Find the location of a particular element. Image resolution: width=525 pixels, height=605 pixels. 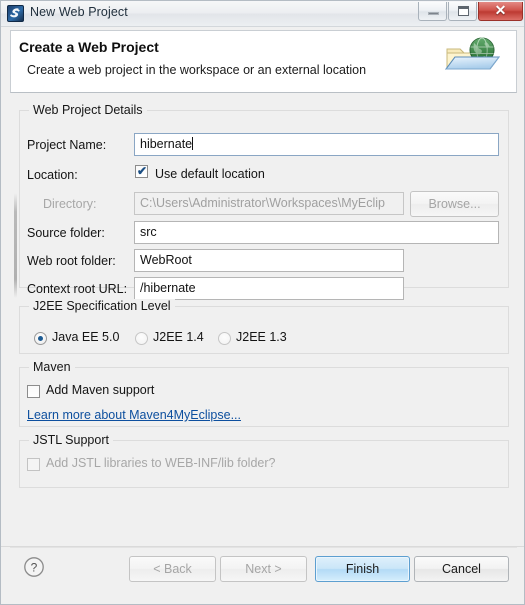

help-icon: ? is located at coordinates (34, 567).